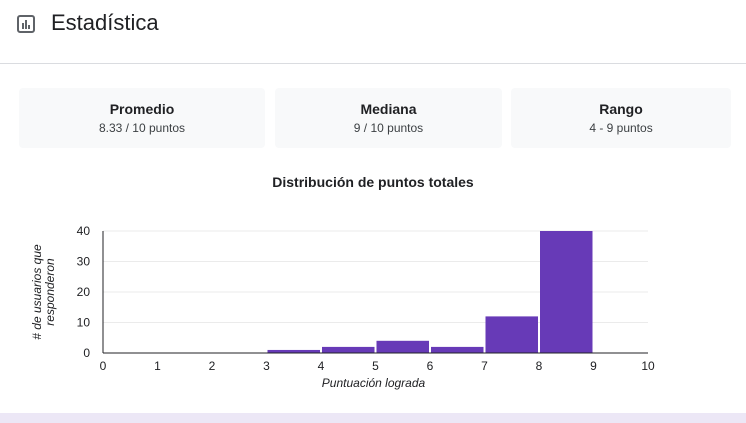 The height and width of the screenshot is (423, 746). Describe the element at coordinates (212, 366) in the screenshot. I see `x-tick-label: 2` at that location.